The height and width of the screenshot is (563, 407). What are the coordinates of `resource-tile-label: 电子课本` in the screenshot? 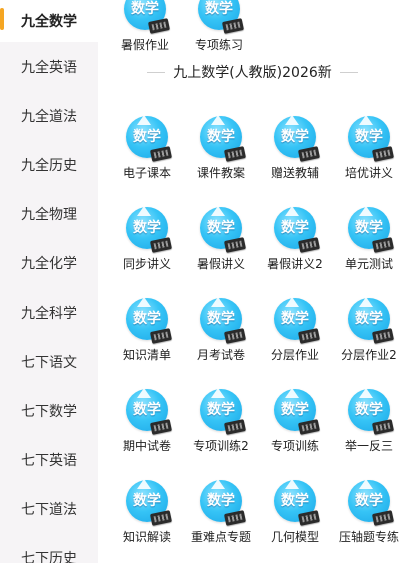 It's located at (146, 173).